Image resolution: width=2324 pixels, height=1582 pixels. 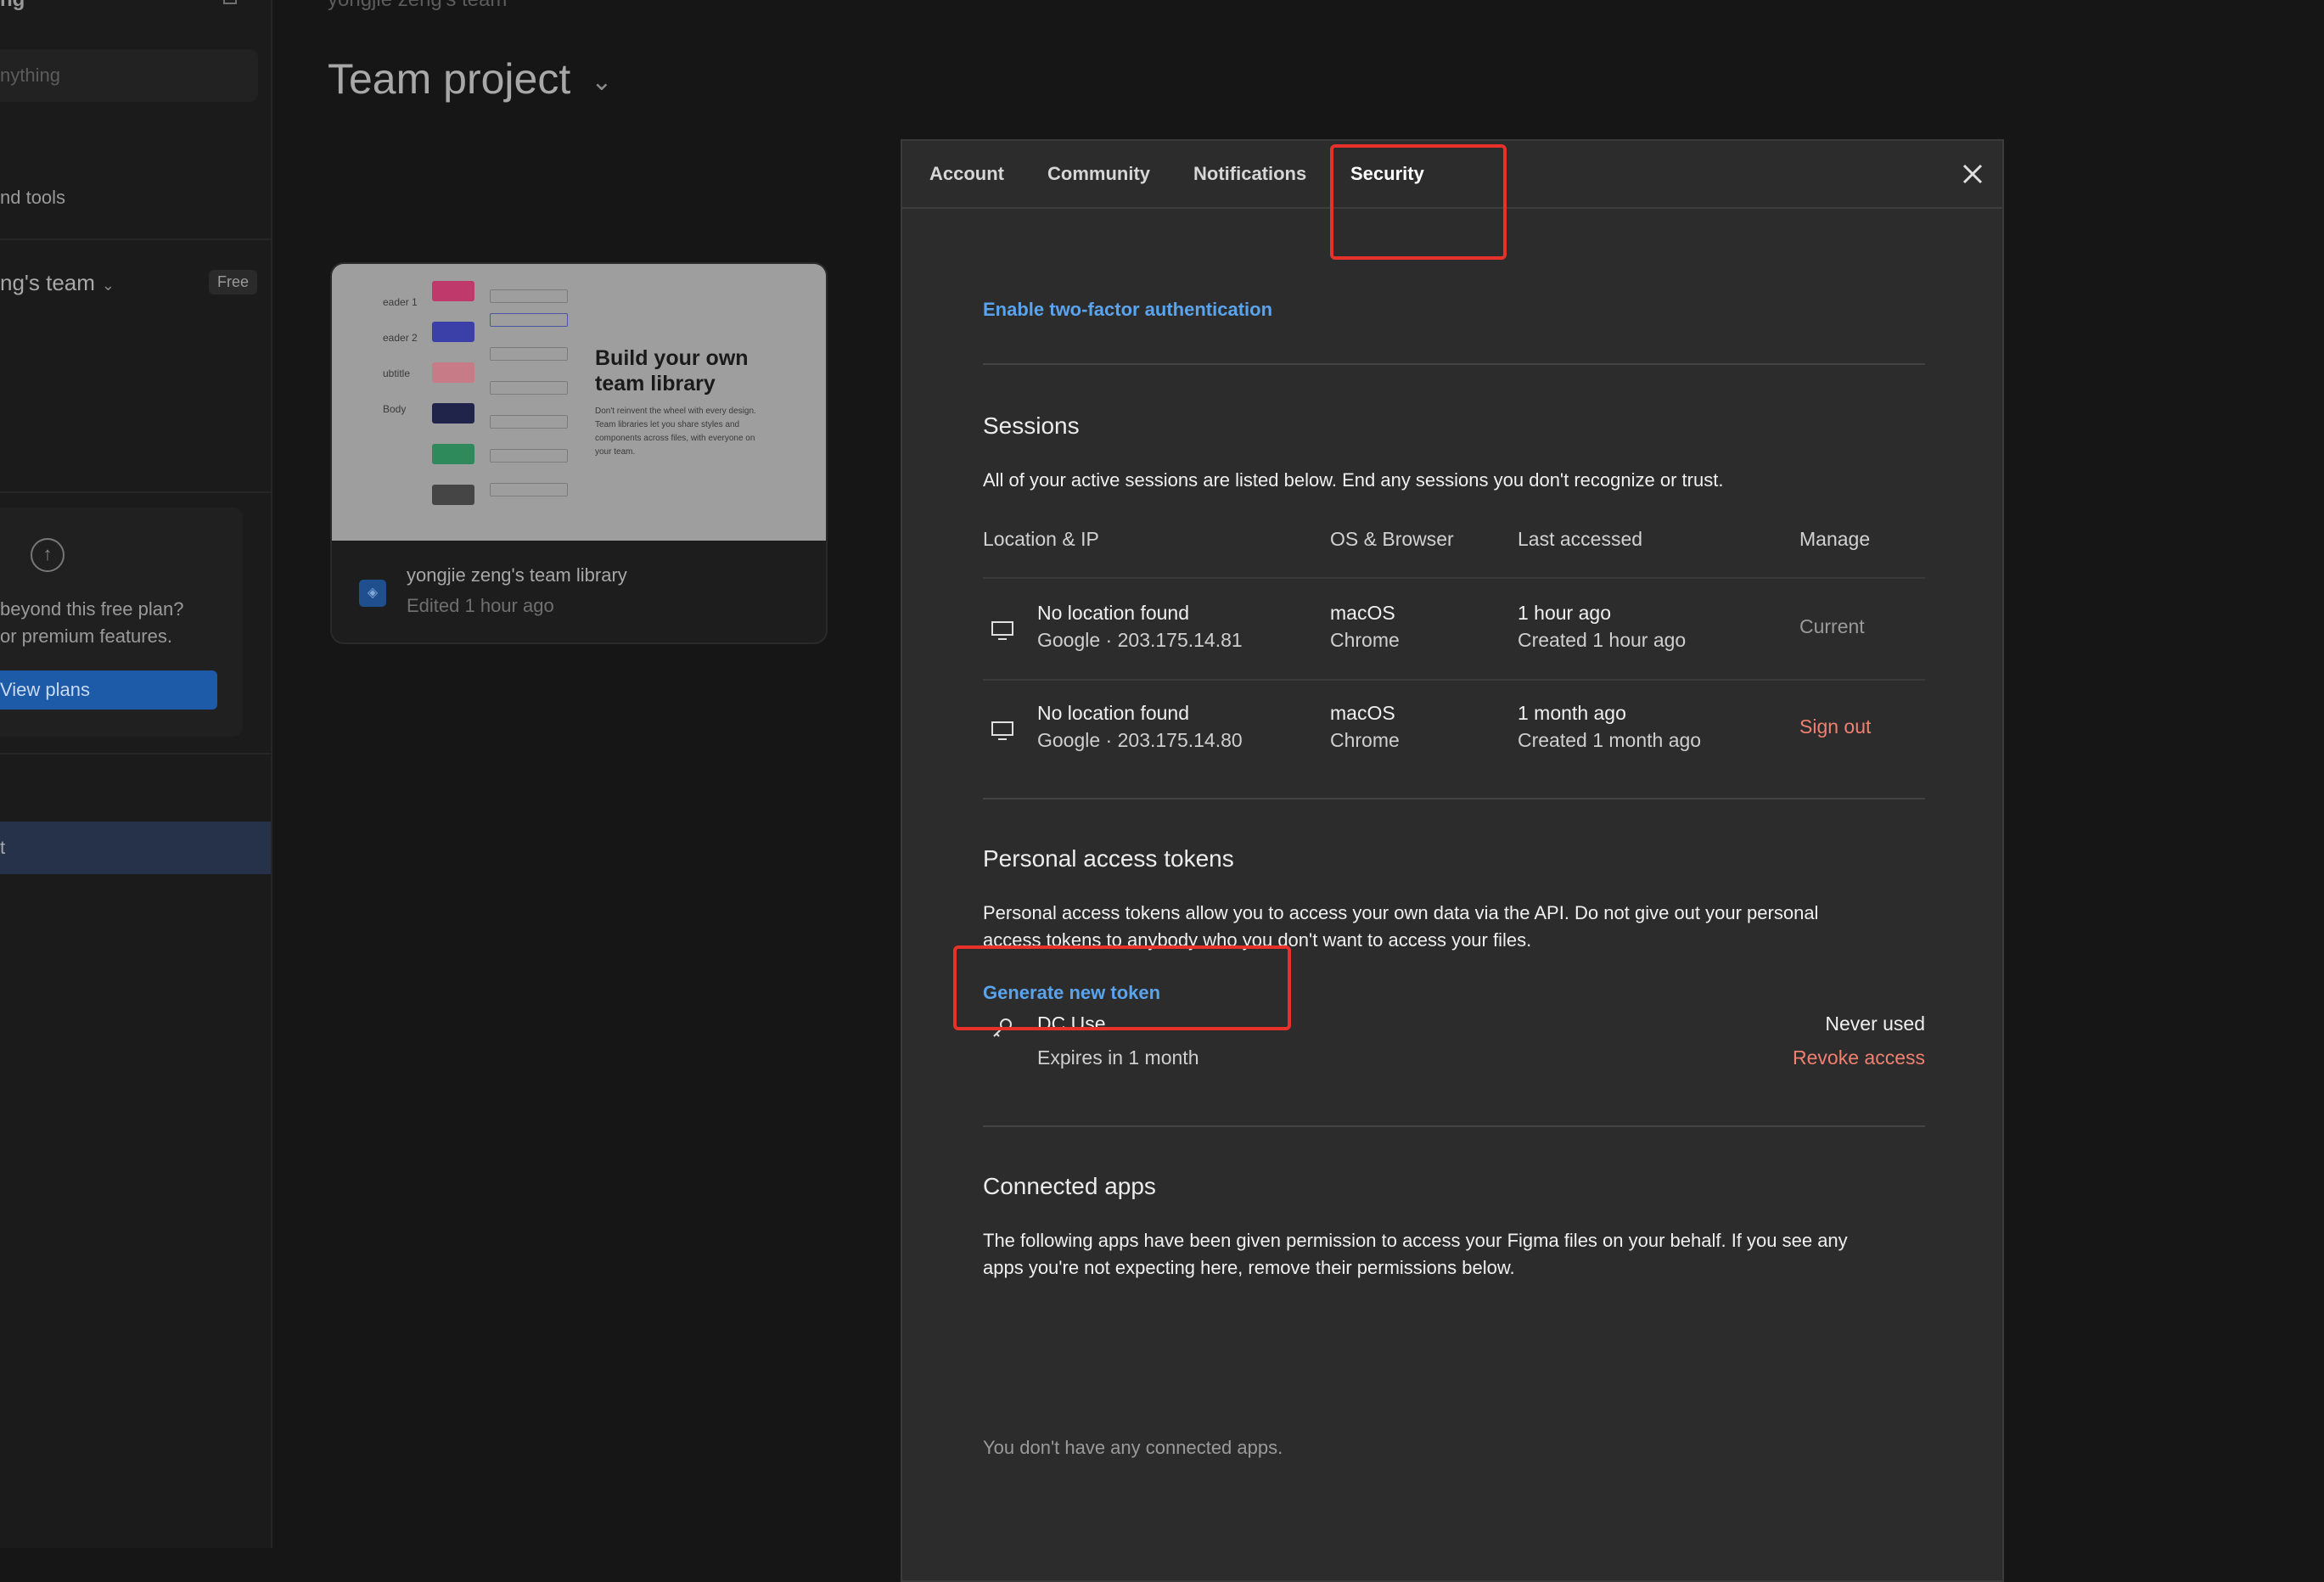 I want to click on bell-icon, so click(x=230, y=4).